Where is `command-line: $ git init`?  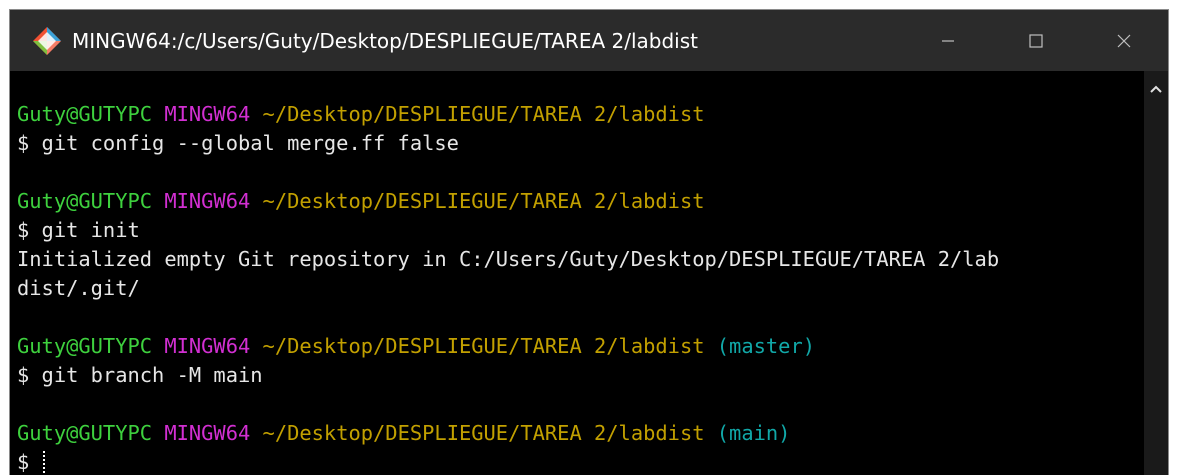 command-line: $ git init is located at coordinates (78, 230).